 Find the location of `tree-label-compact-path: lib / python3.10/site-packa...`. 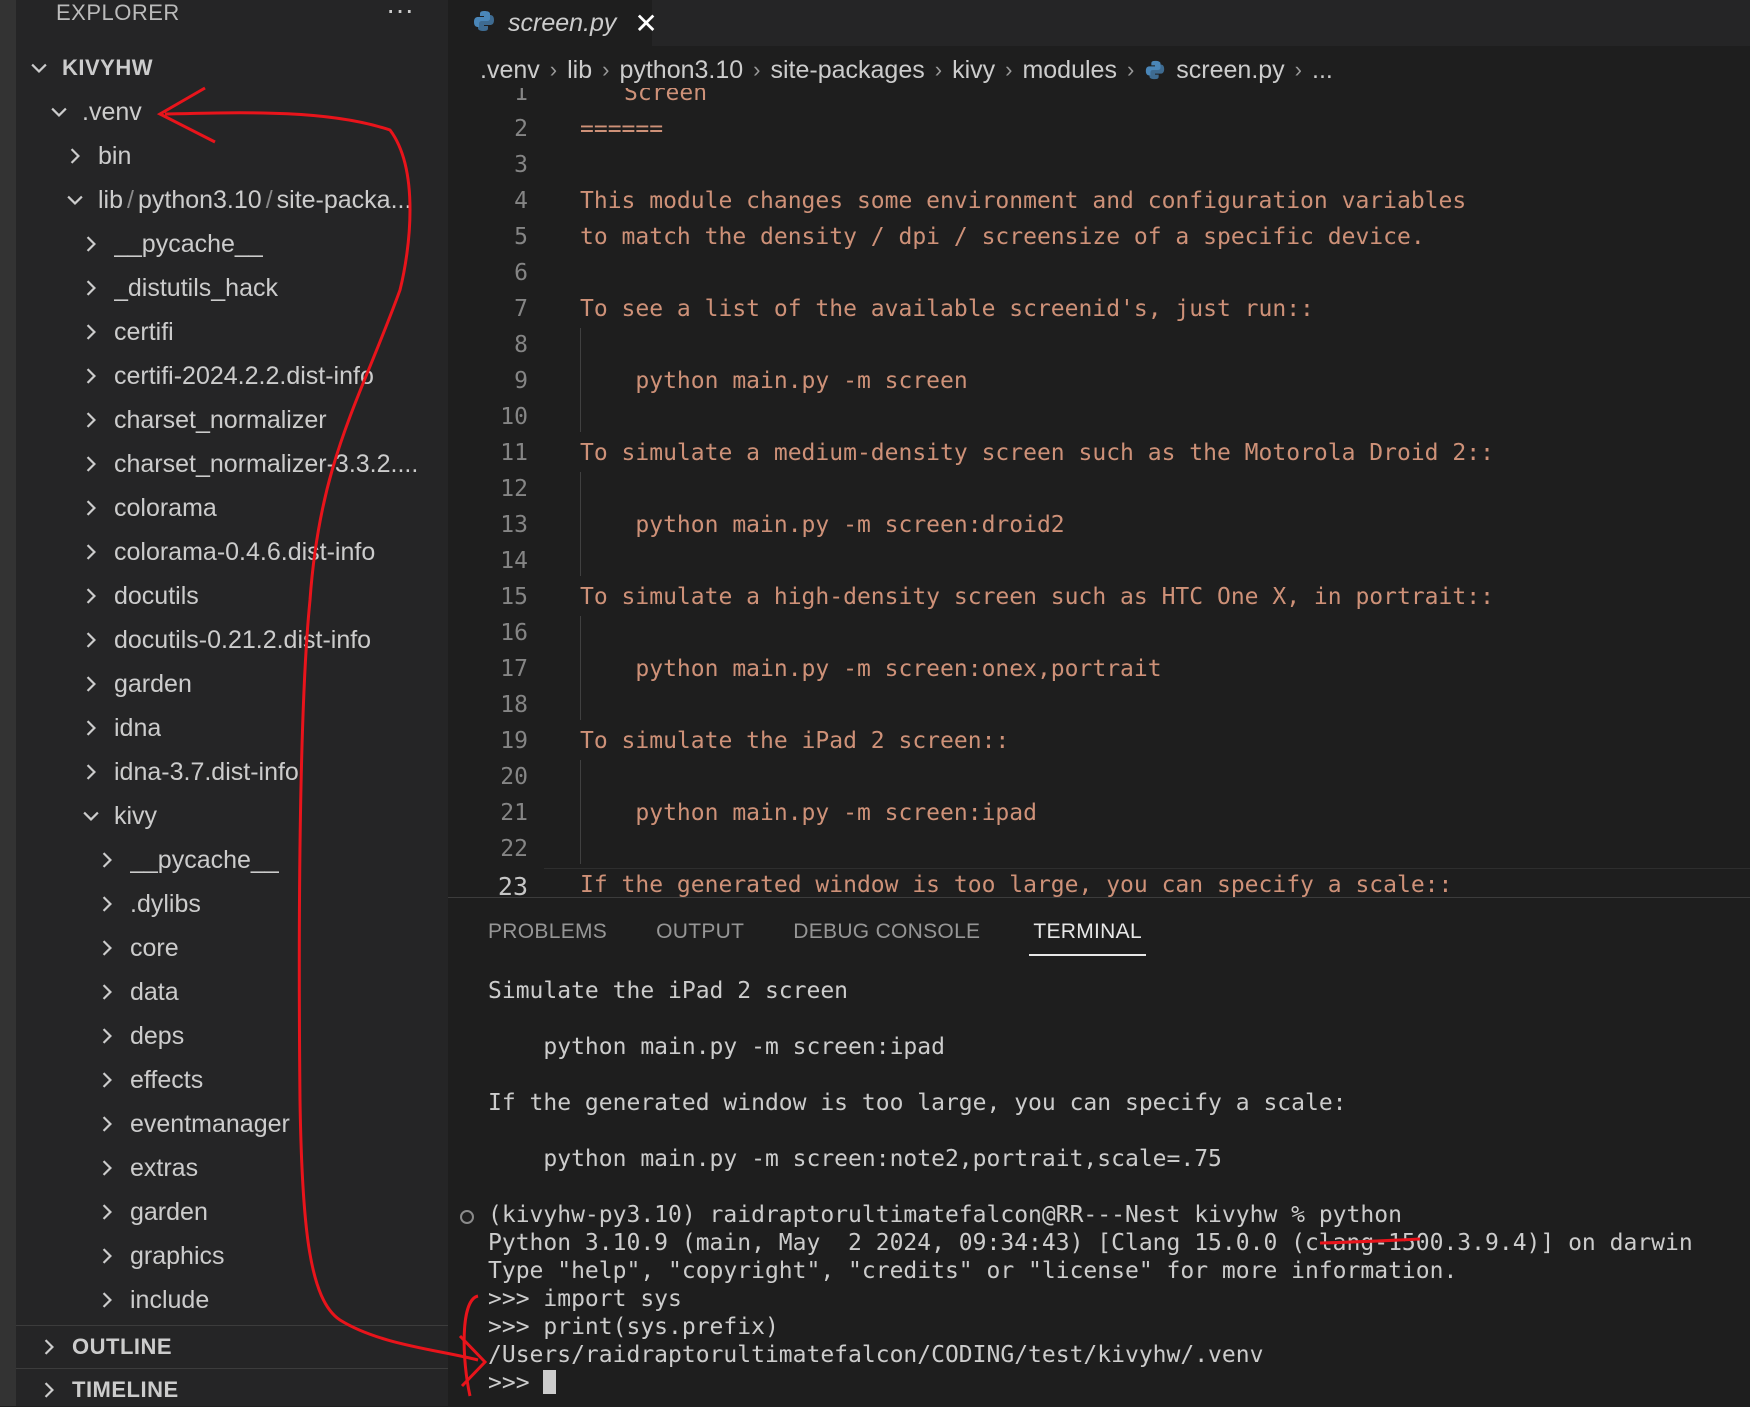

tree-label-compact-path: lib / python3.10/site-packa... is located at coordinates (254, 200).